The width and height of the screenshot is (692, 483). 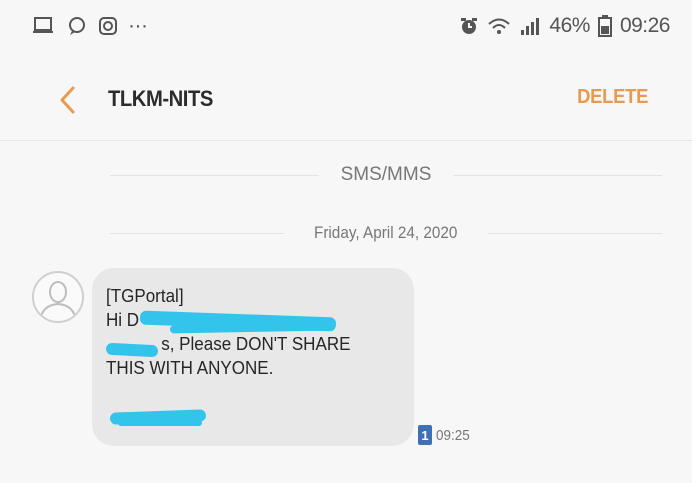 What do you see at coordinates (499, 26) in the screenshot?
I see `wifi-icon` at bounding box center [499, 26].